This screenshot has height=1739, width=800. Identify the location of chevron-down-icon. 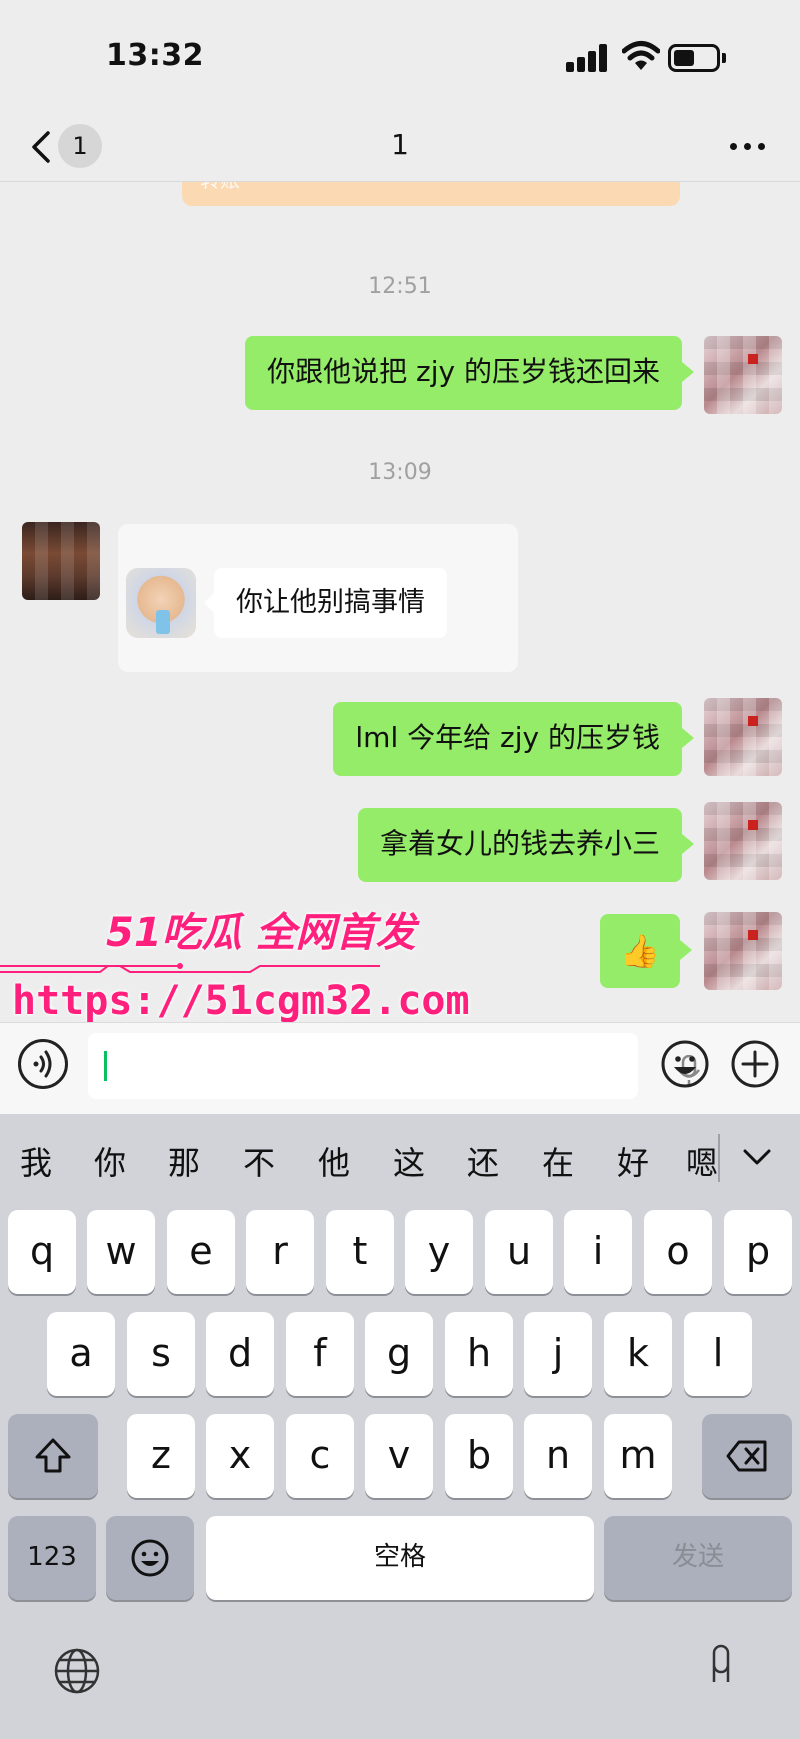
(757, 1157).